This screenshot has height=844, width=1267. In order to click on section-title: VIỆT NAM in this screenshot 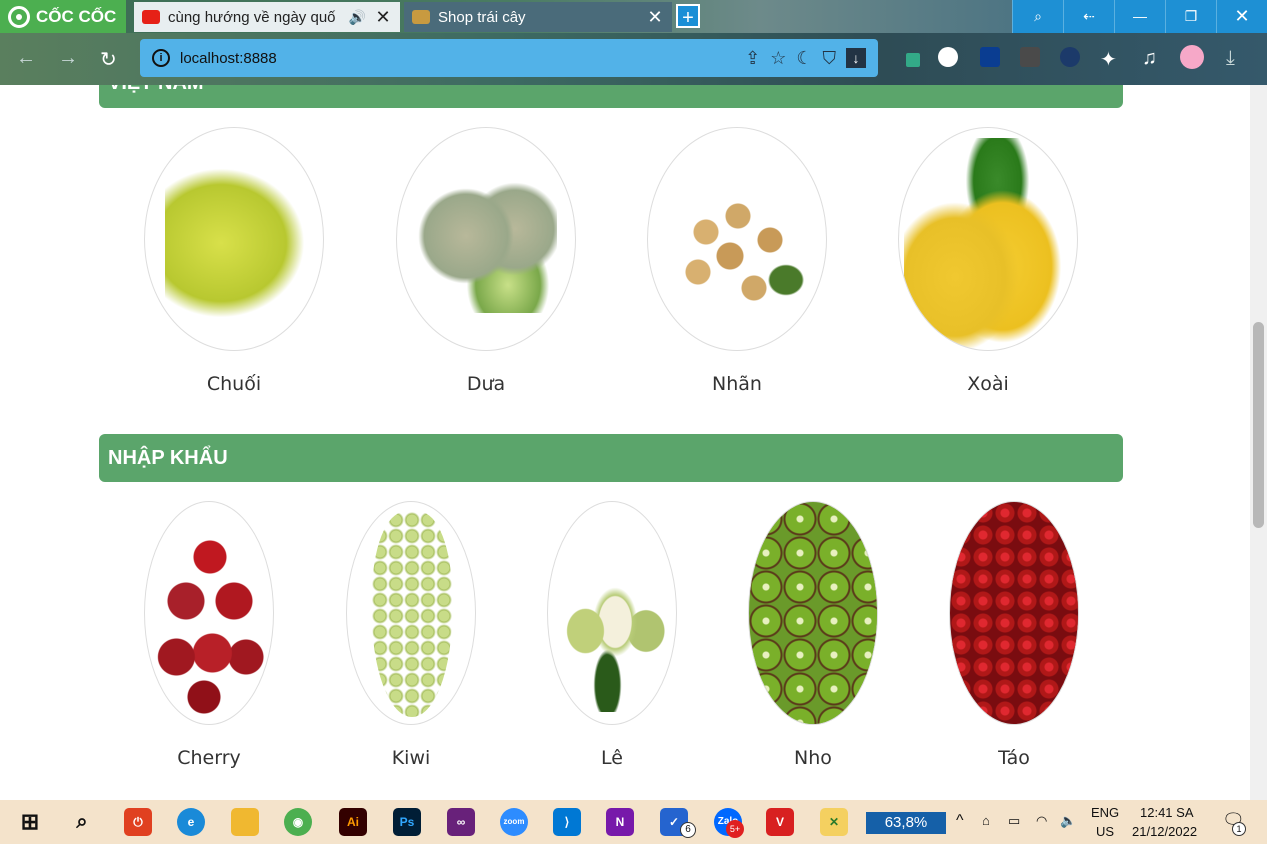, I will do `click(611, 96)`.